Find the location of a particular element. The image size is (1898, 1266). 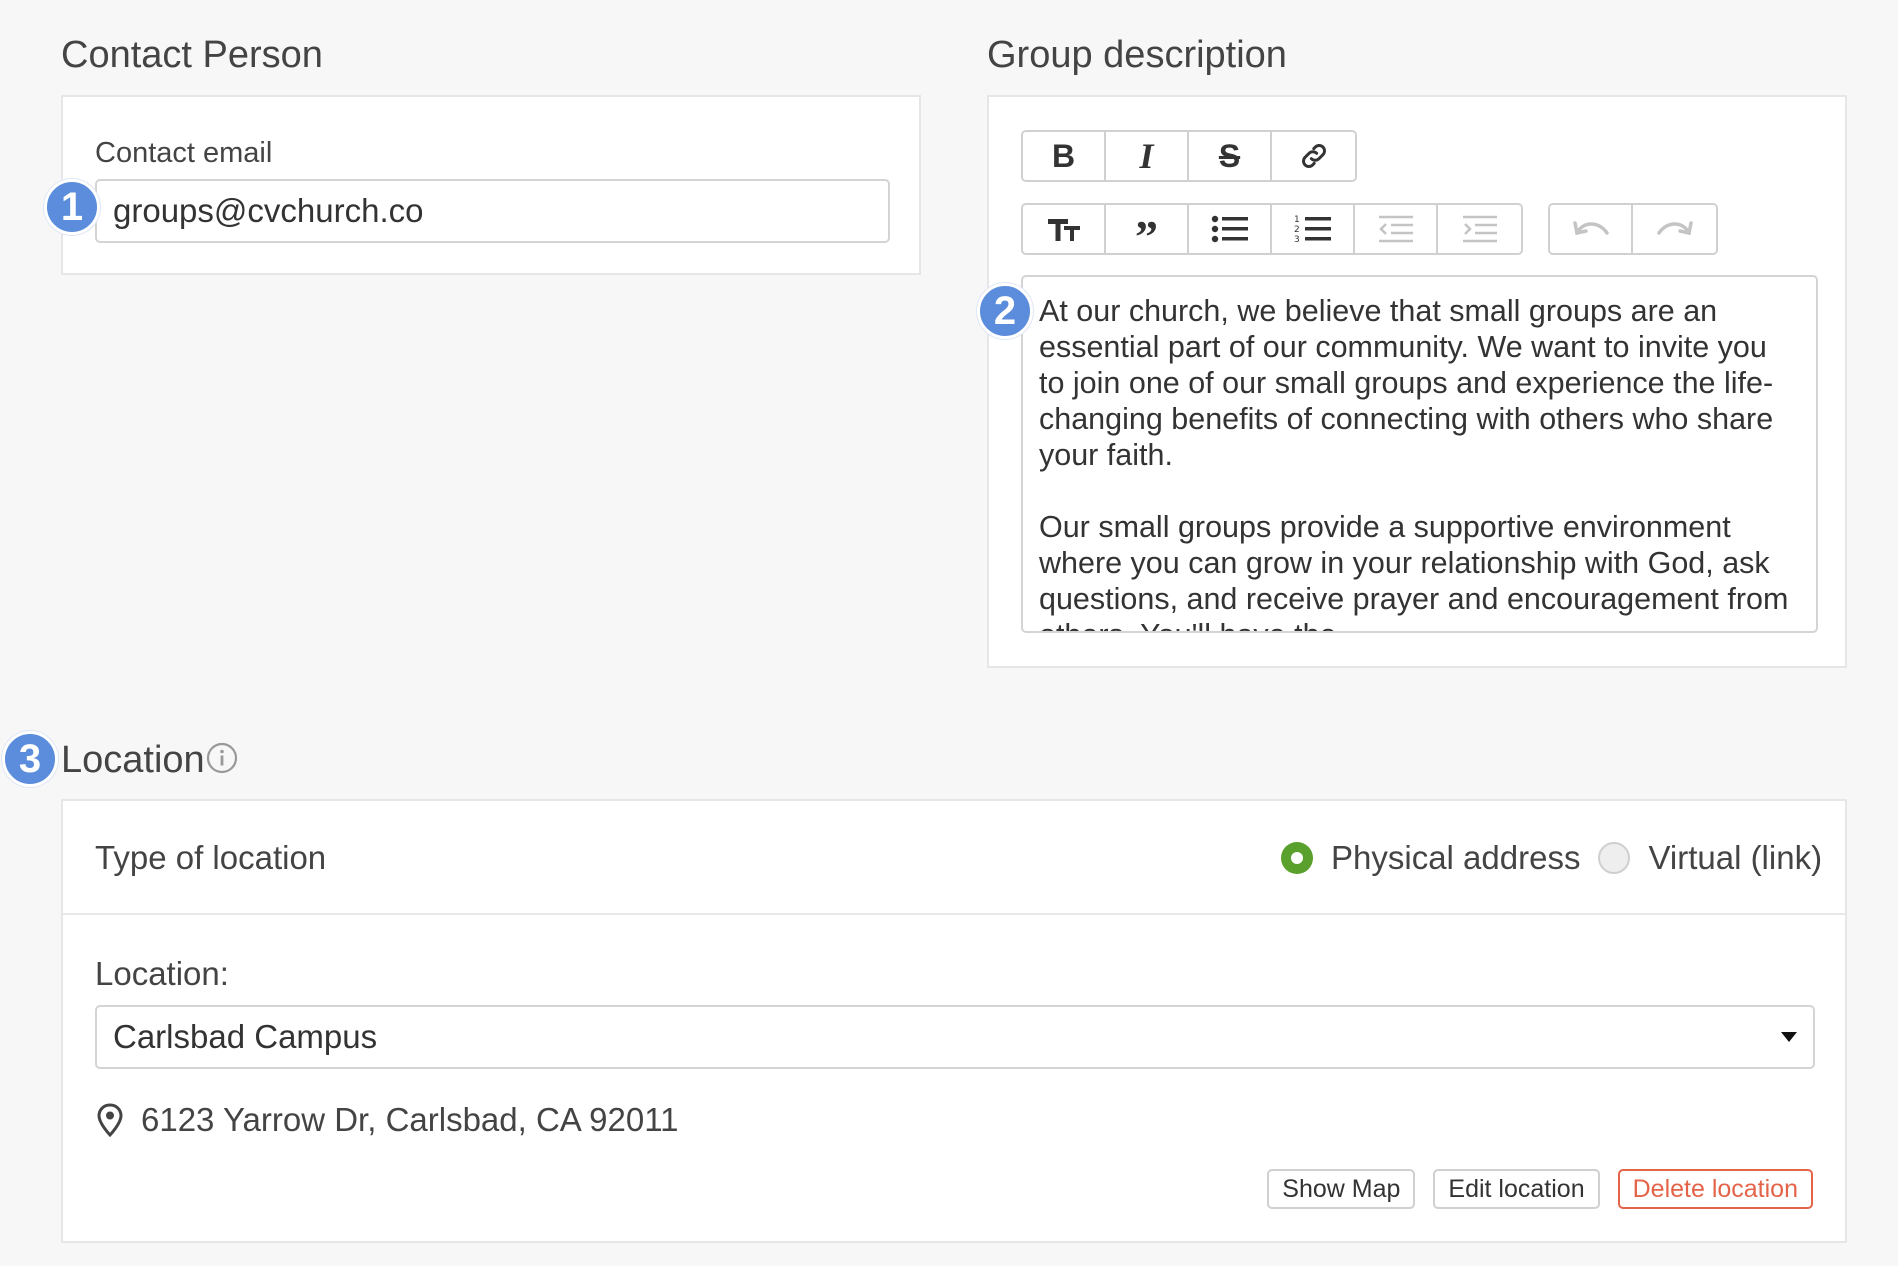

step-badge-1: 1 is located at coordinates (72, 207).